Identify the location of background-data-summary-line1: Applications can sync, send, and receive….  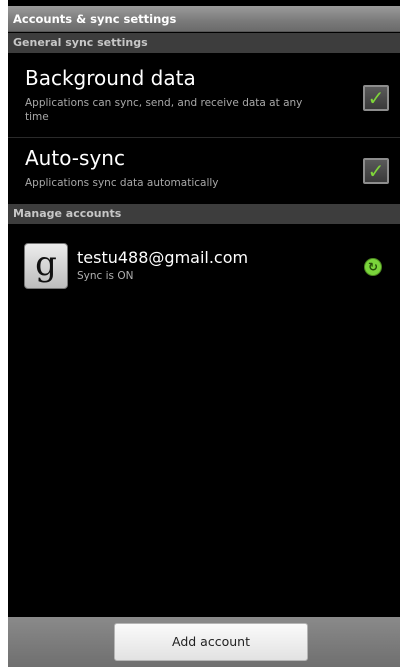
(164, 103).